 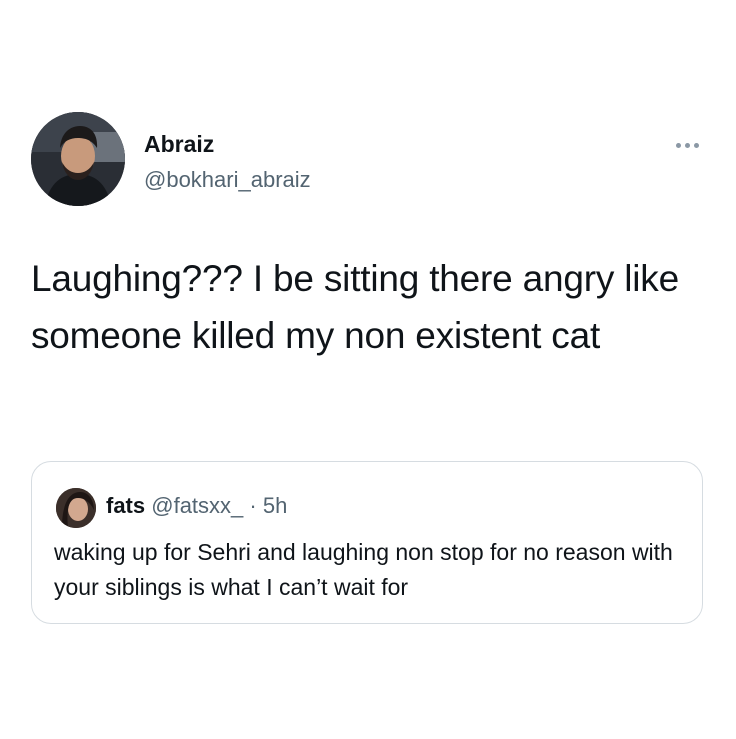 What do you see at coordinates (227, 180) in the screenshot?
I see `author-handle: @bokhari_abraiz` at bounding box center [227, 180].